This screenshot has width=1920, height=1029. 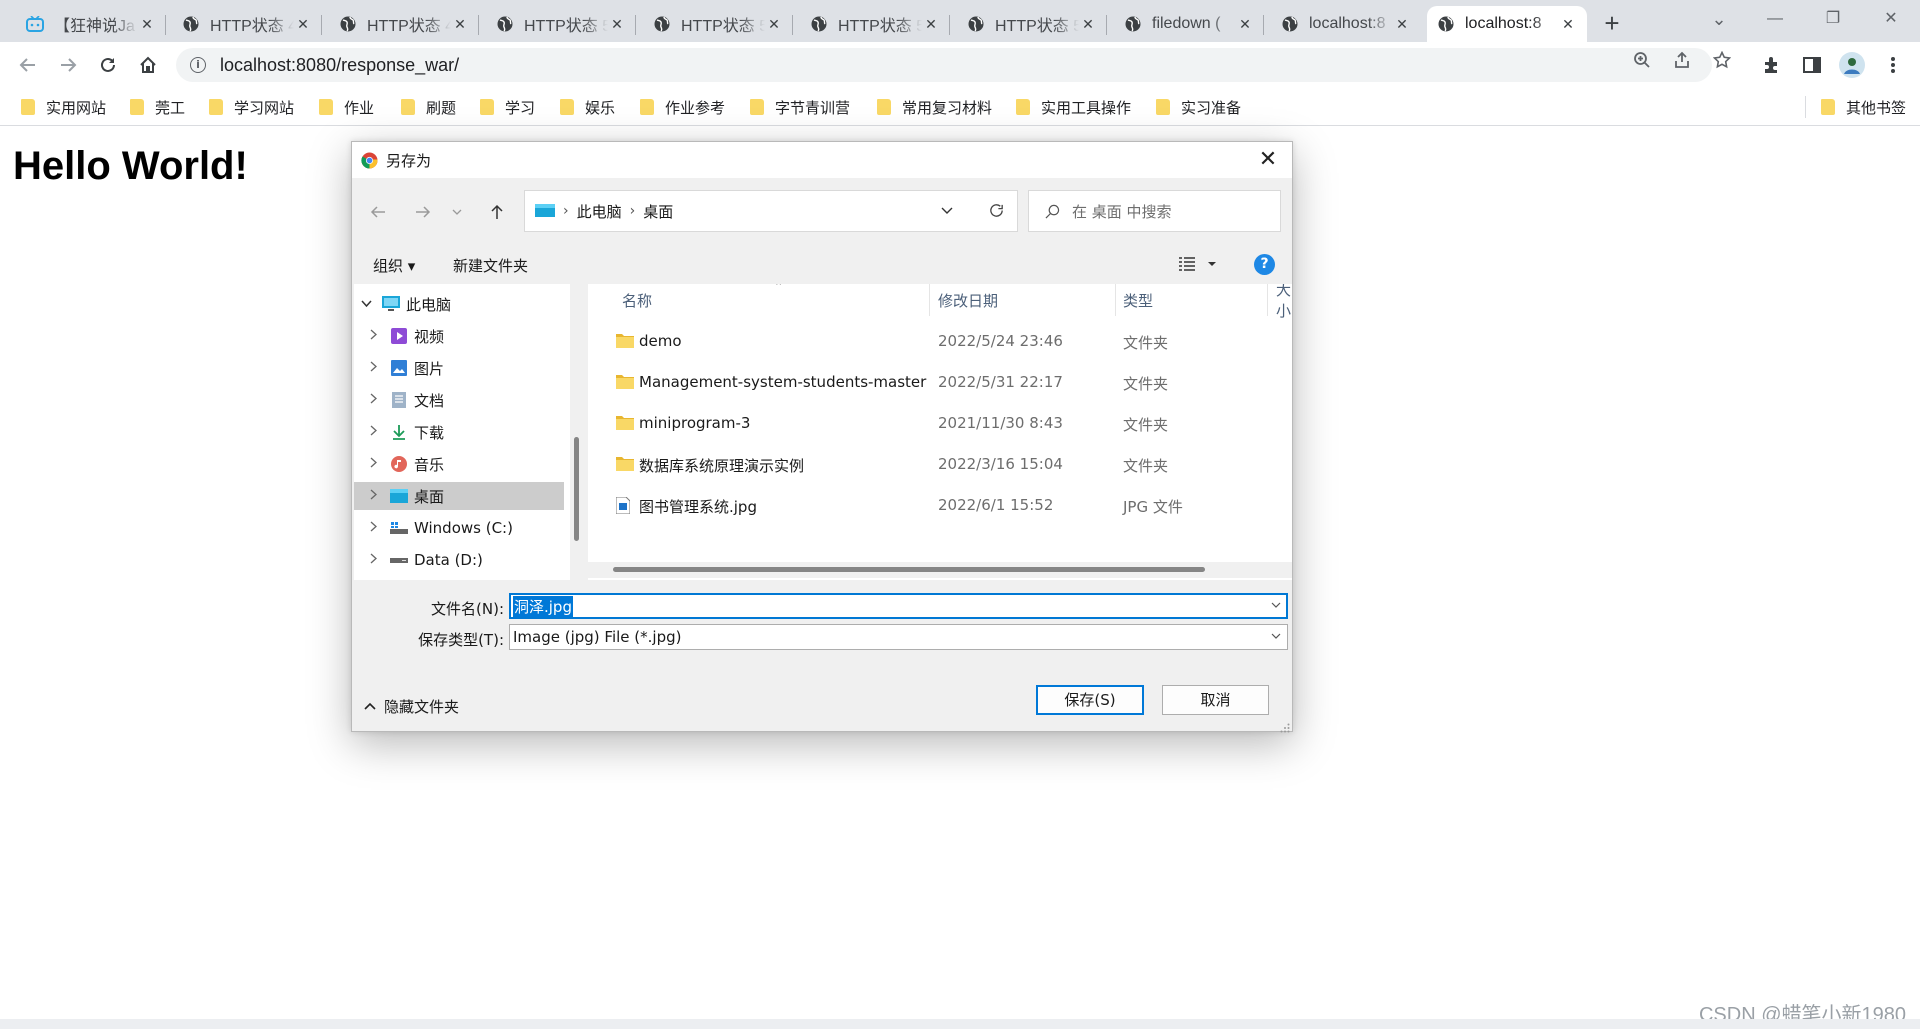 What do you see at coordinates (1268, 160) in the screenshot?
I see `dialog-close-icon: ✕` at bounding box center [1268, 160].